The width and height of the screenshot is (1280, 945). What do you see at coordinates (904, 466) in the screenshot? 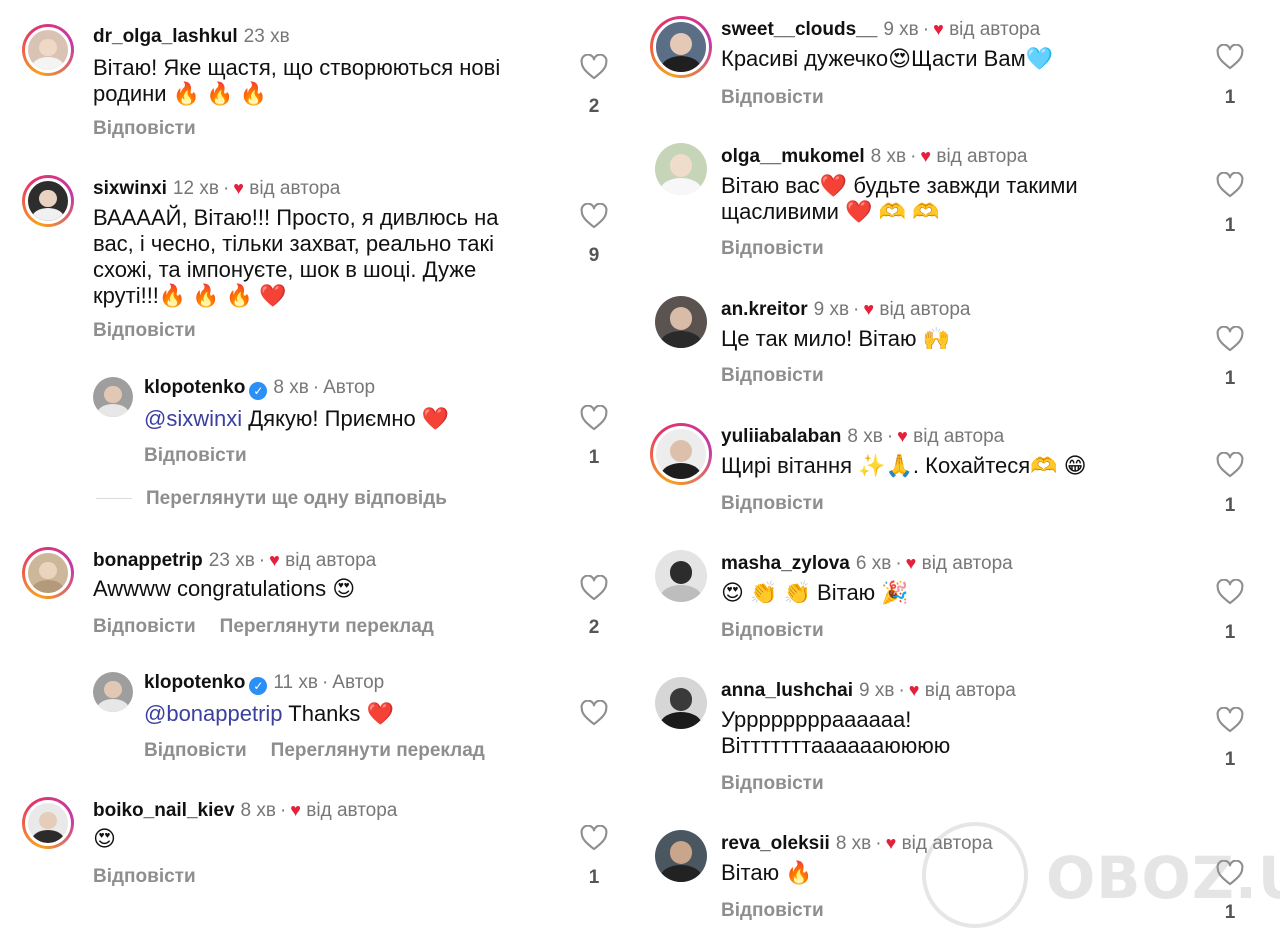
I see `comment-text: Щирі вітання ✨🙏. Кохайтеся🫶 😁` at bounding box center [904, 466].